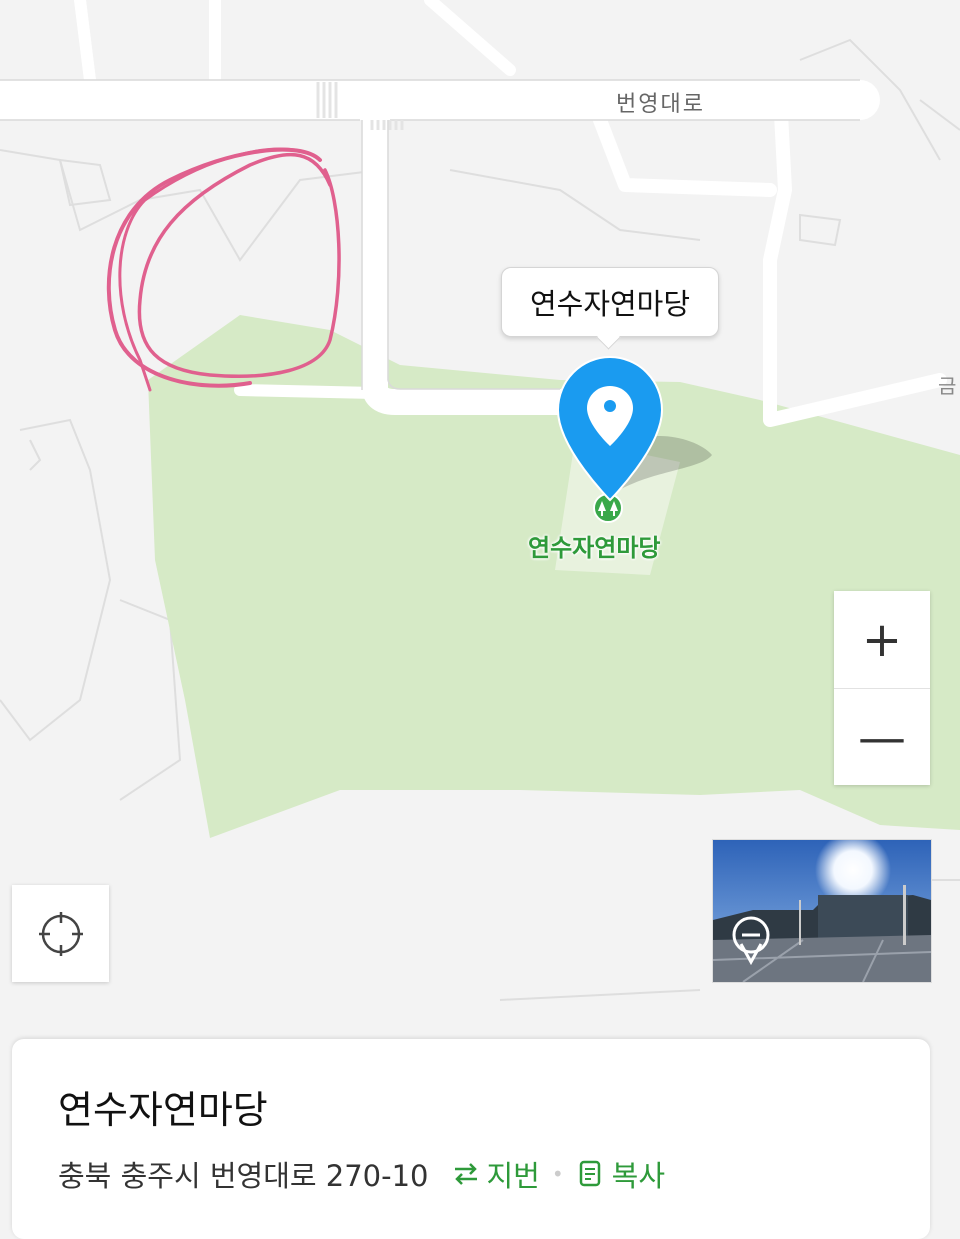  I want to click on crosshair-icon, so click(60, 933).